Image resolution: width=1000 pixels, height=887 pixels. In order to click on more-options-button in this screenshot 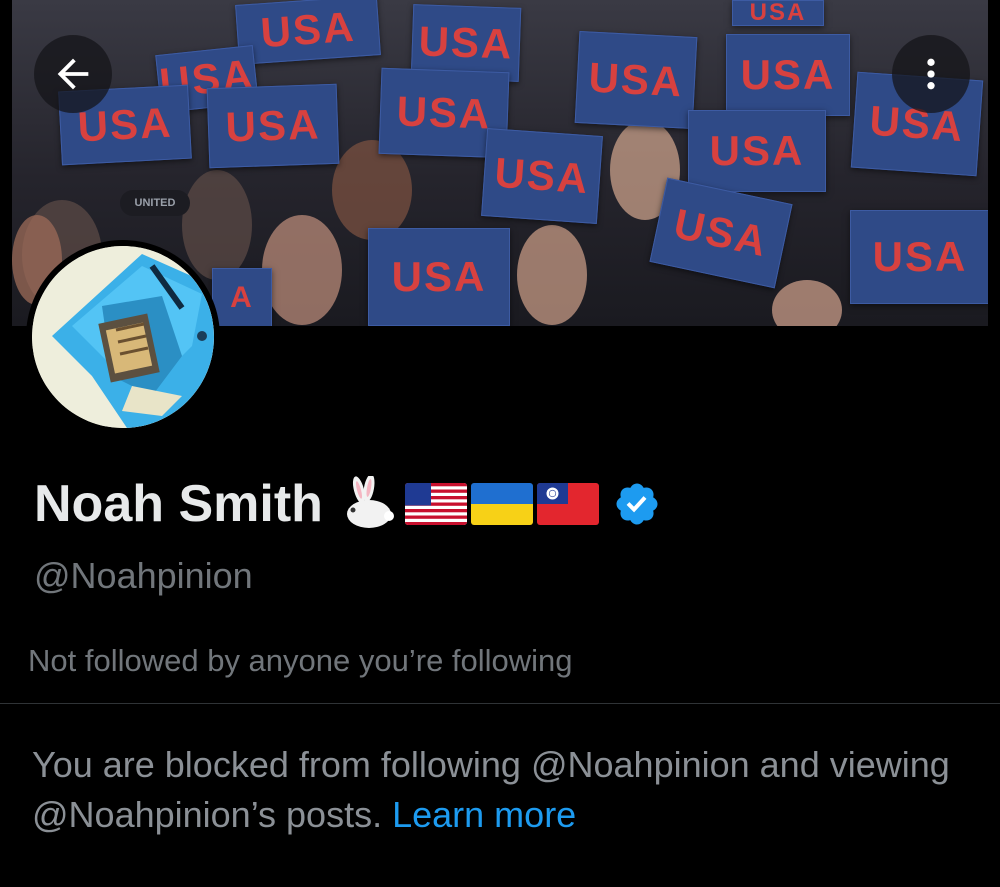, I will do `click(931, 74)`.